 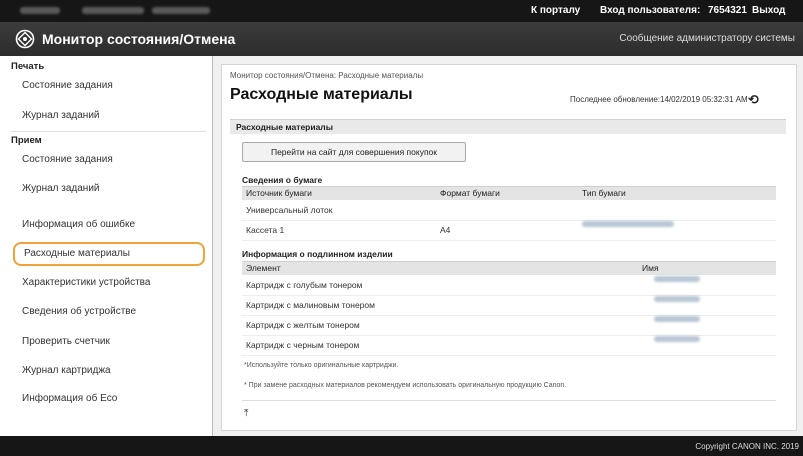 I want to click on sidebar-item-rx-job-log: Журнал заданий, so click(x=105, y=189).